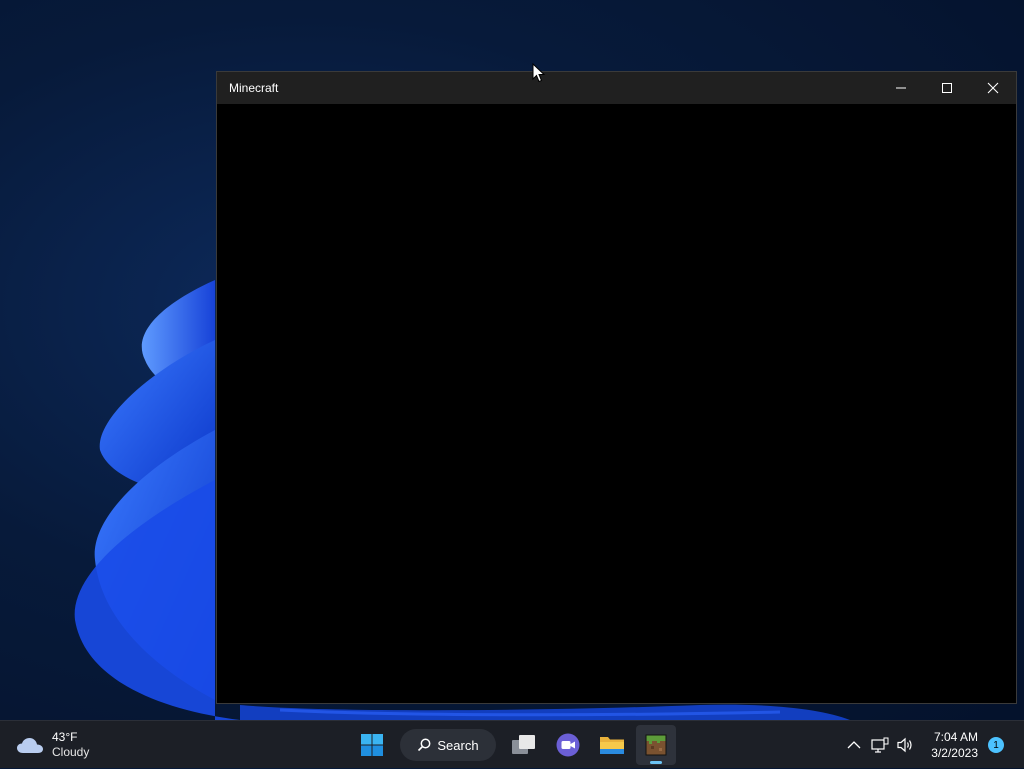 This screenshot has width=1024, height=769. I want to click on maximize-icon, so click(947, 88).